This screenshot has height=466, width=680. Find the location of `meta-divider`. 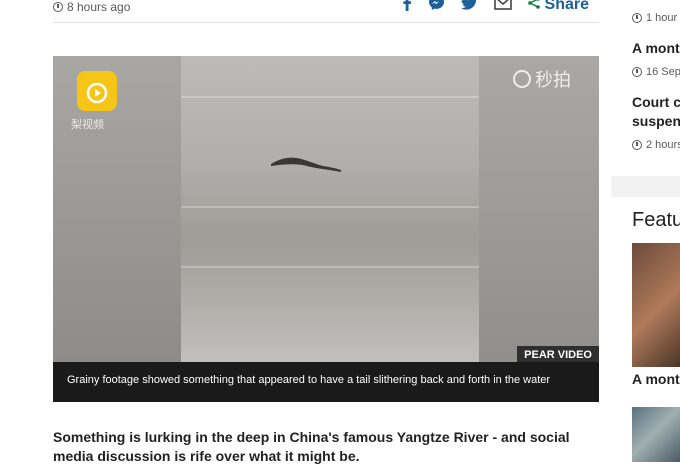

meta-divider is located at coordinates (326, 22).